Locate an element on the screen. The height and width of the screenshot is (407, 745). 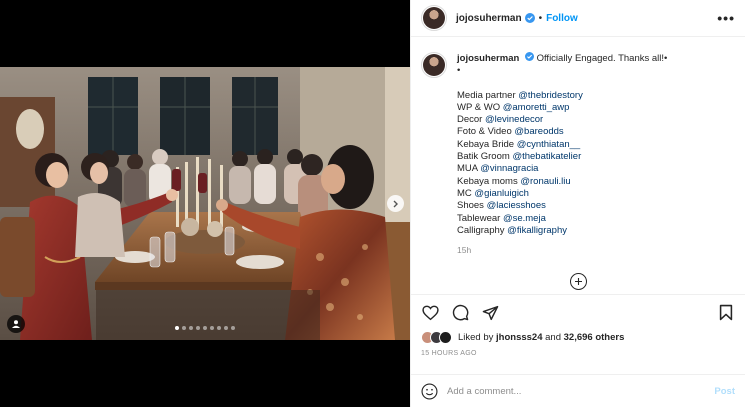
heart-icon is located at coordinates (430, 312).